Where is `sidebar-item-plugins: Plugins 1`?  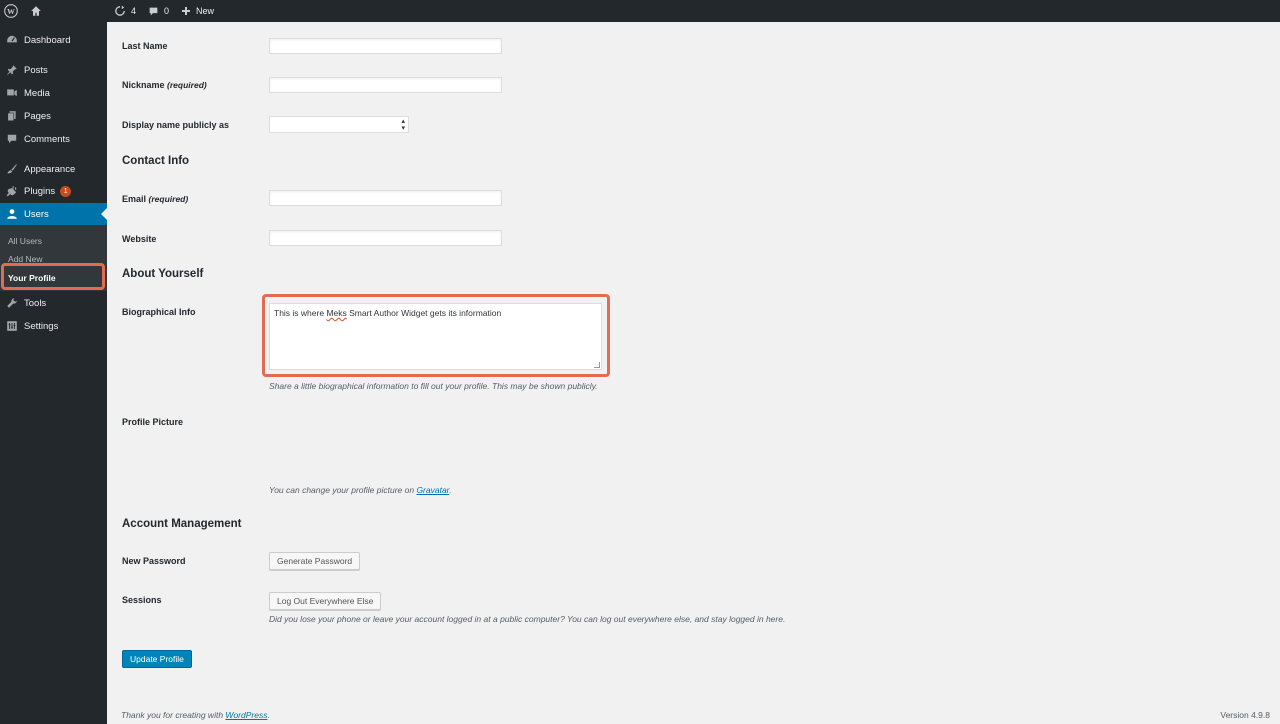 sidebar-item-plugins: Plugins 1 is located at coordinates (53, 191).